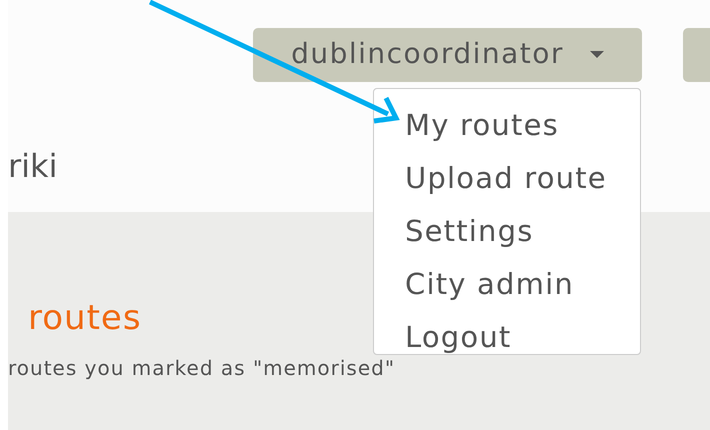 This screenshot has height=430, width=710. I want to click on caret-icon, so click(597, 55).